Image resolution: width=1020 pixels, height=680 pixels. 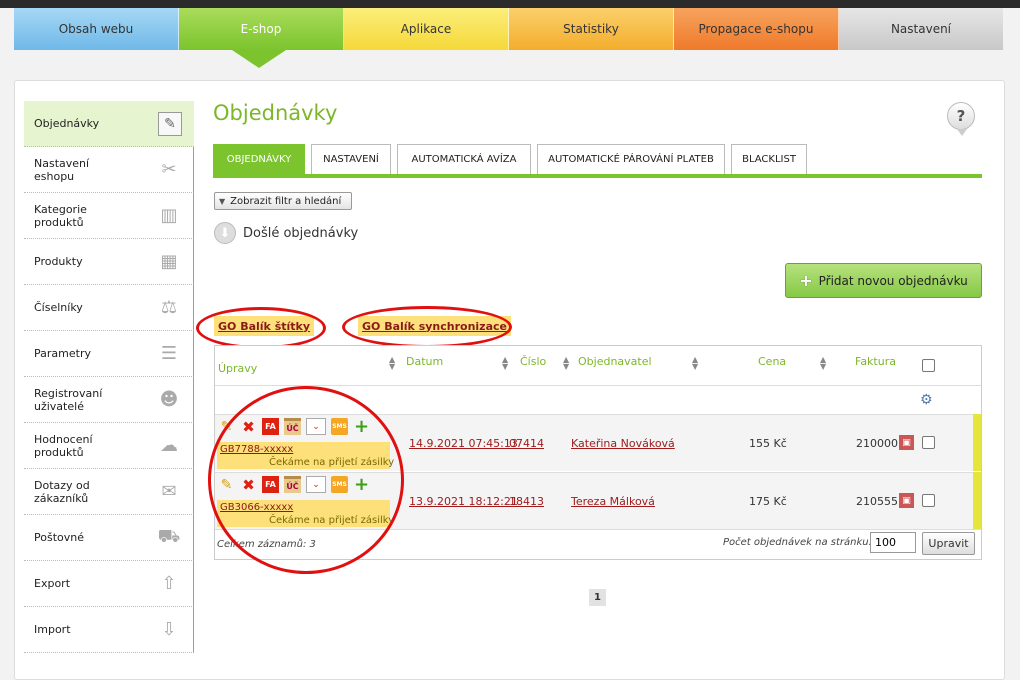 What do you see at coordinates (222, 201) in the screenshot?
I see `chevron-down-icon: ▼` at bounding box center [222, 201].